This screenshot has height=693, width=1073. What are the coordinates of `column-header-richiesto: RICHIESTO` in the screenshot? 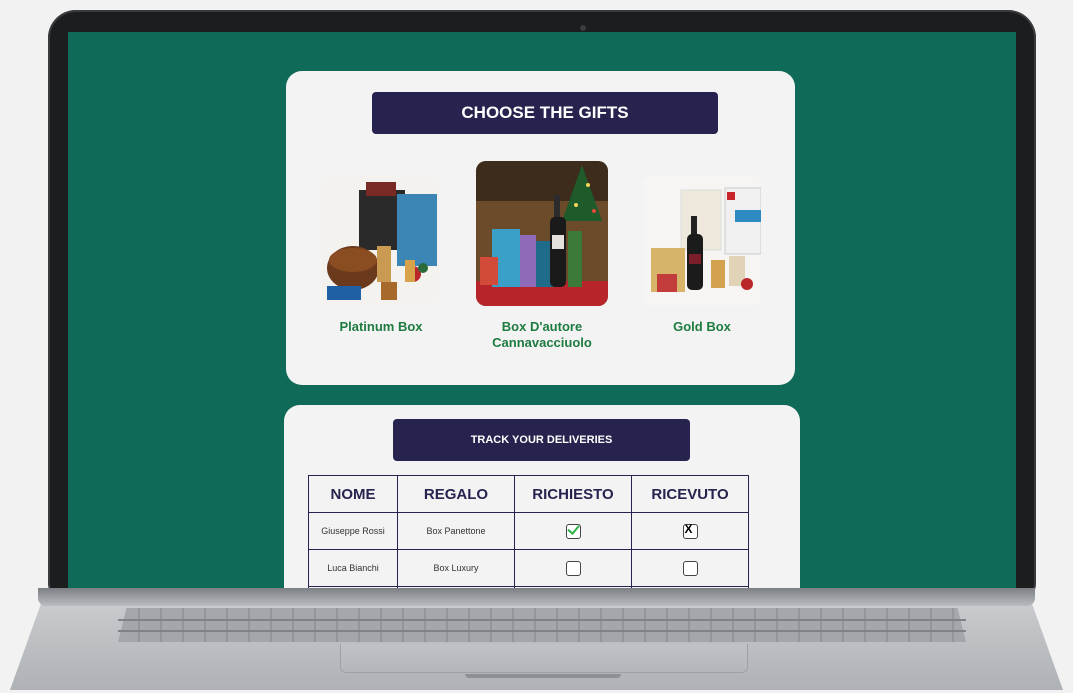 It's located at (573, 494).